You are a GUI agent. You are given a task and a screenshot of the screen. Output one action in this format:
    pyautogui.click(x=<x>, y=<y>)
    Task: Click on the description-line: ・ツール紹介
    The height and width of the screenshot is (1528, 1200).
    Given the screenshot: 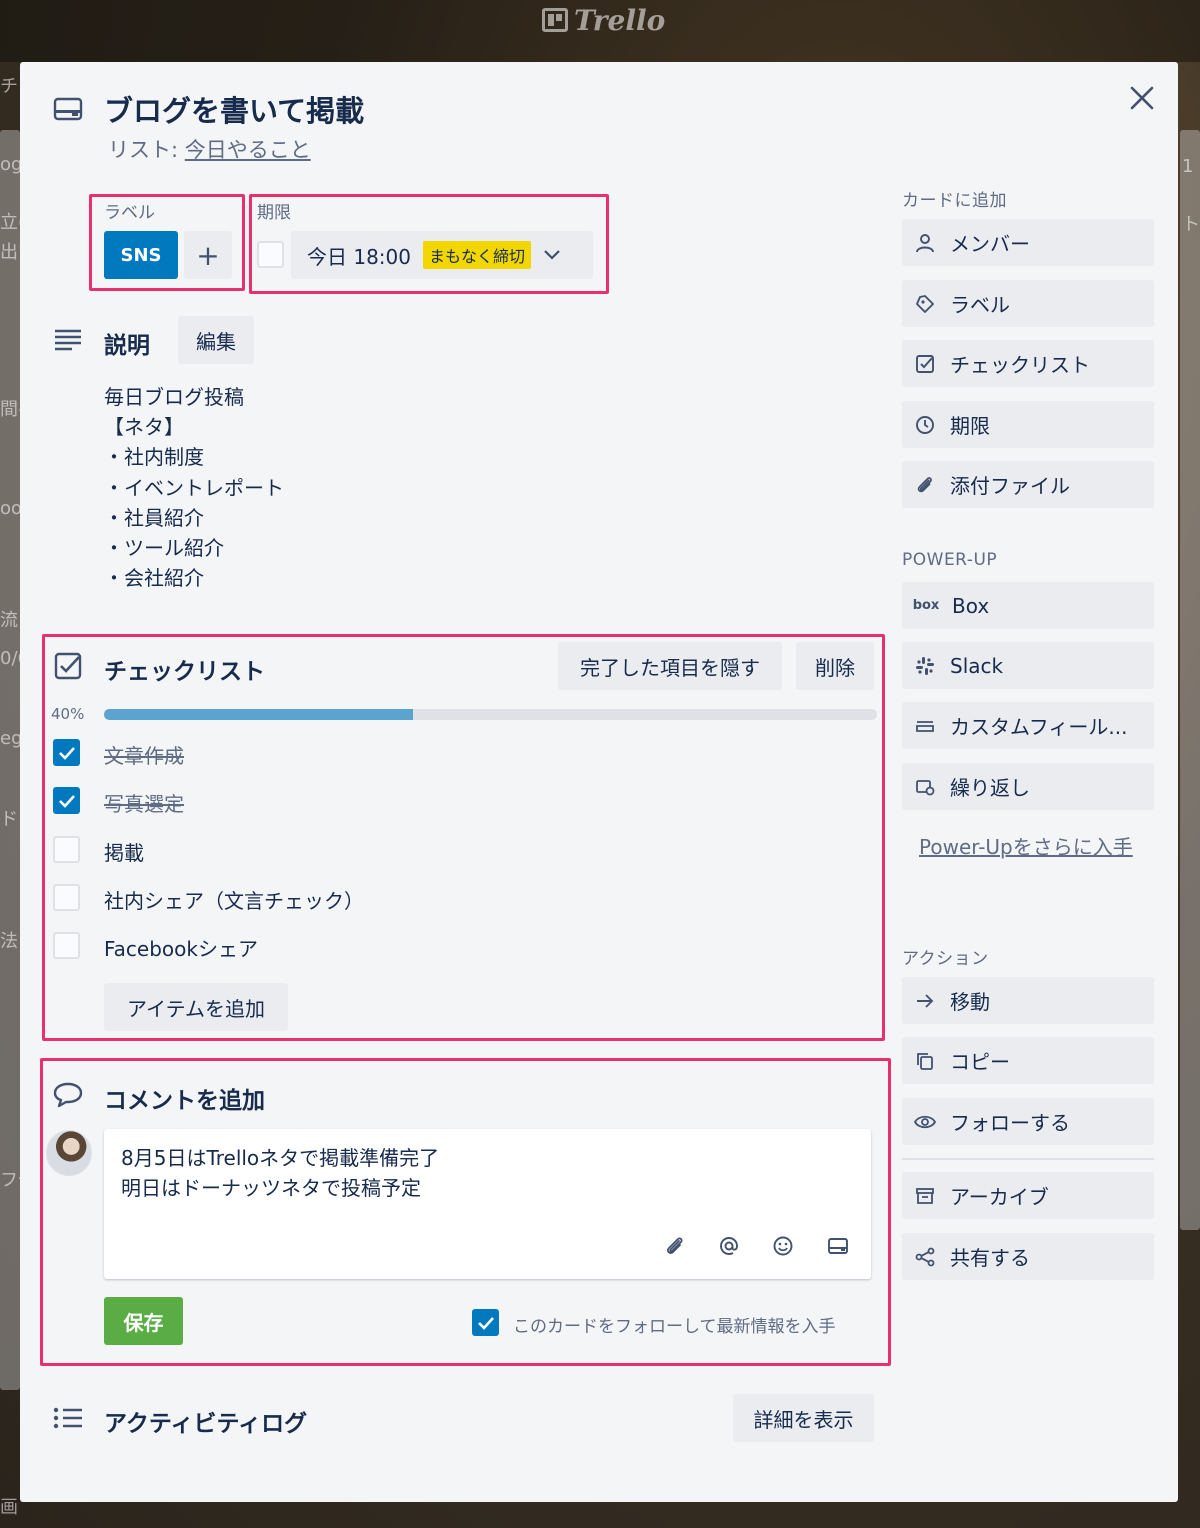 What is the action you would take?
    pyautogui.click(x=164, y=548)
    